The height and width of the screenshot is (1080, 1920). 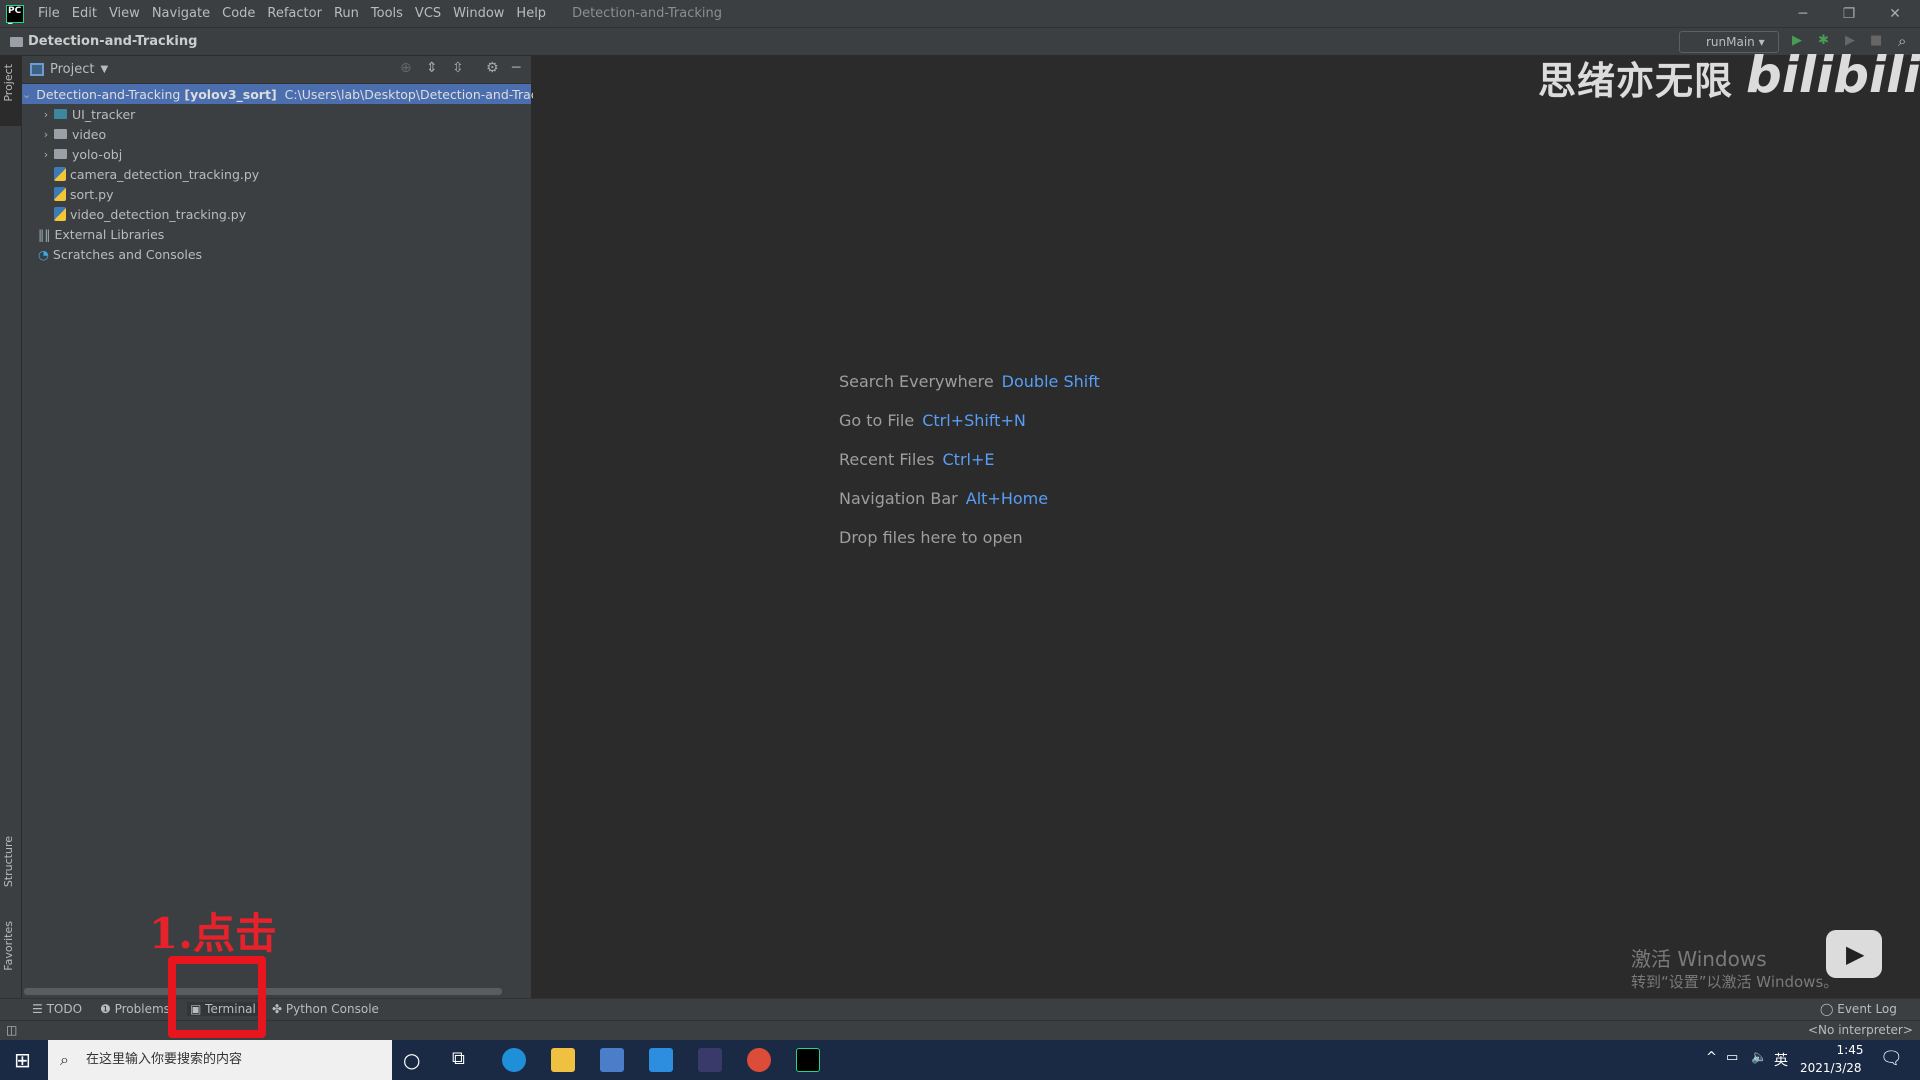 What do you see at coordinates (432, 68) in the screenshot?
I see `expand-all-icon: ⇕` at bounding box center [432, 68].